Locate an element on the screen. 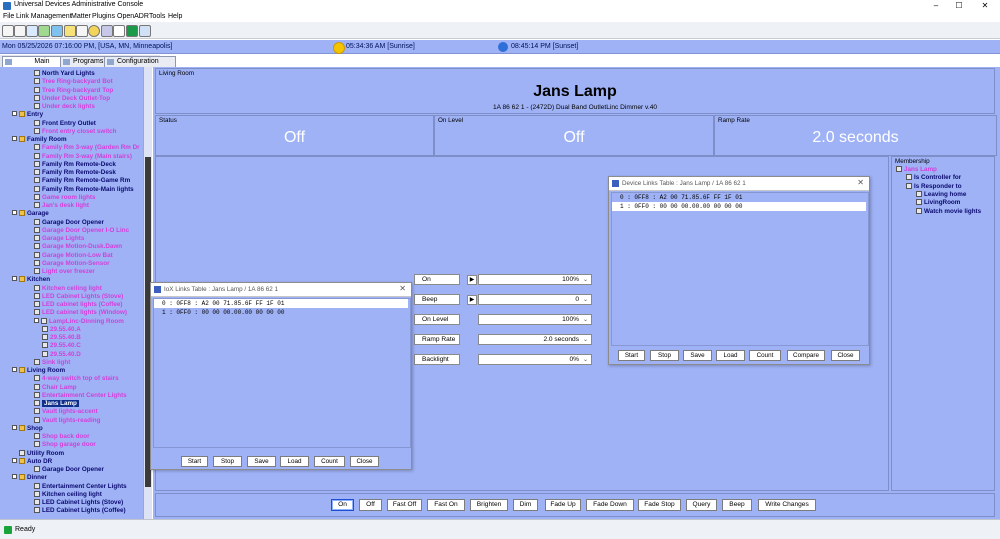 Image resolution: width=1000 pixels, height=539 pixels. tree-node: Shop garage door is located at coordinates (65, 445).